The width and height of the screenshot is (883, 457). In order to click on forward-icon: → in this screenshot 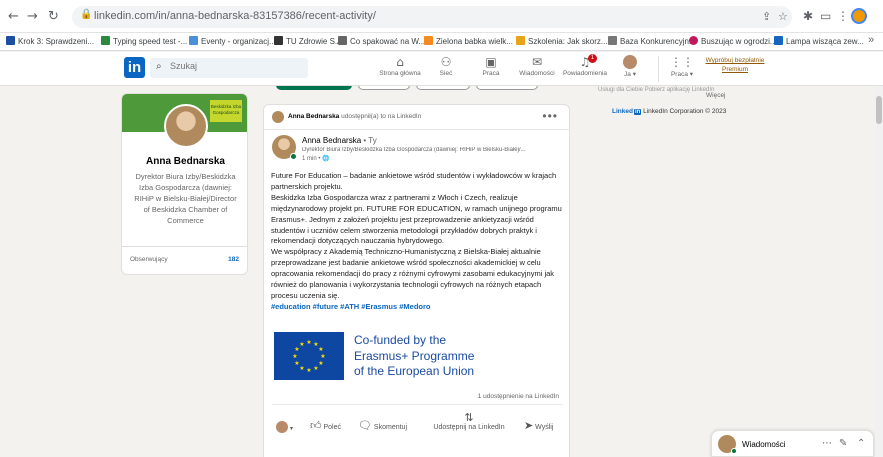, I will do `click(32, 16)`.